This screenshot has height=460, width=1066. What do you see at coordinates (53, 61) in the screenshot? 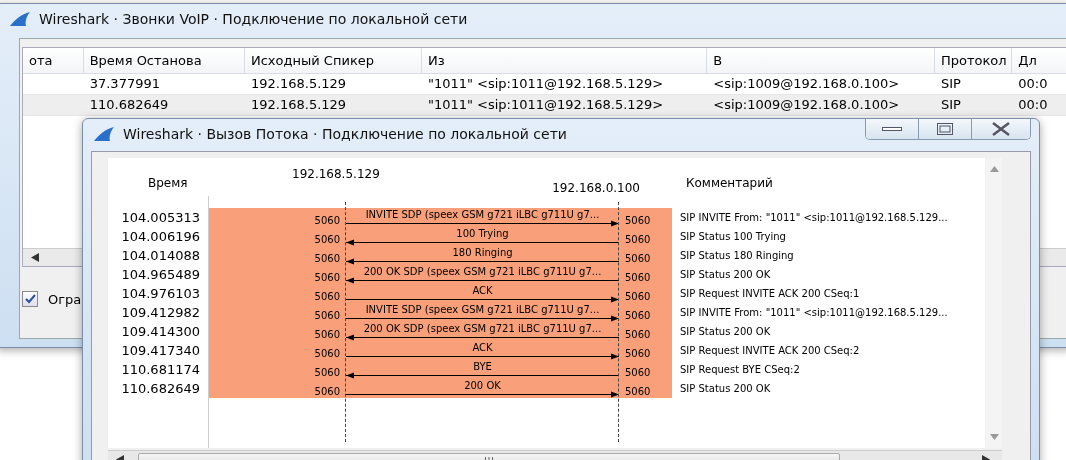
I see `column-header: ота` at bounding box center [53, 61].